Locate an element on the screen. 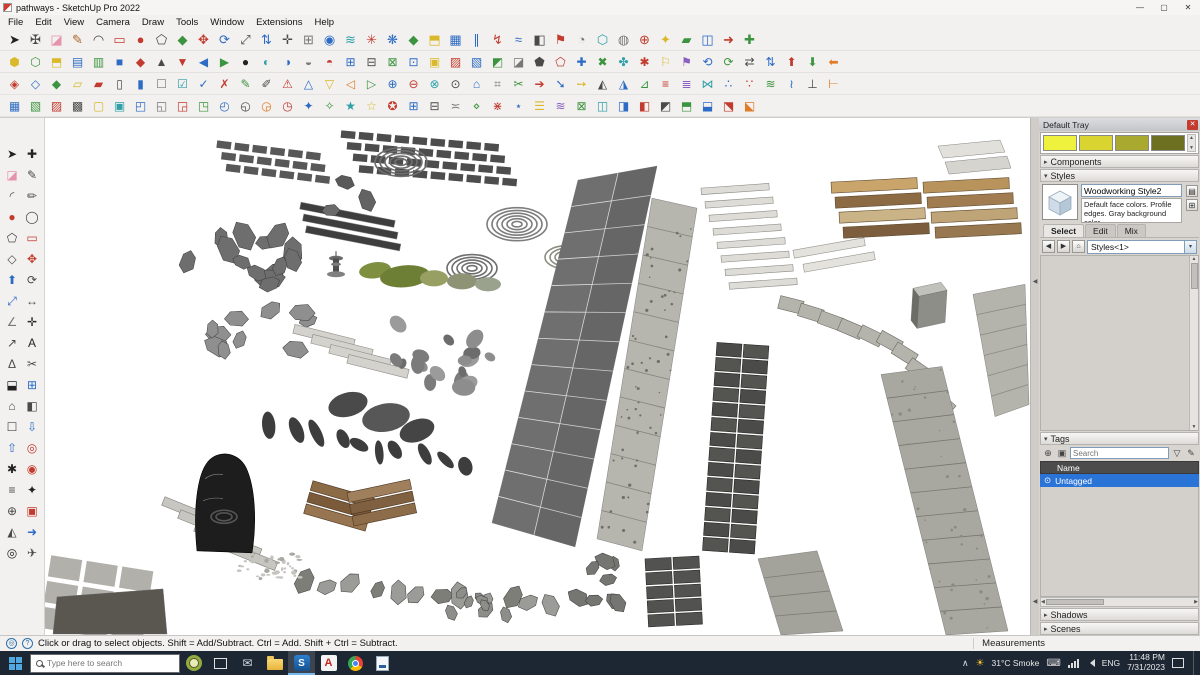  help-icon: ? is located at coordinates (27, 643).